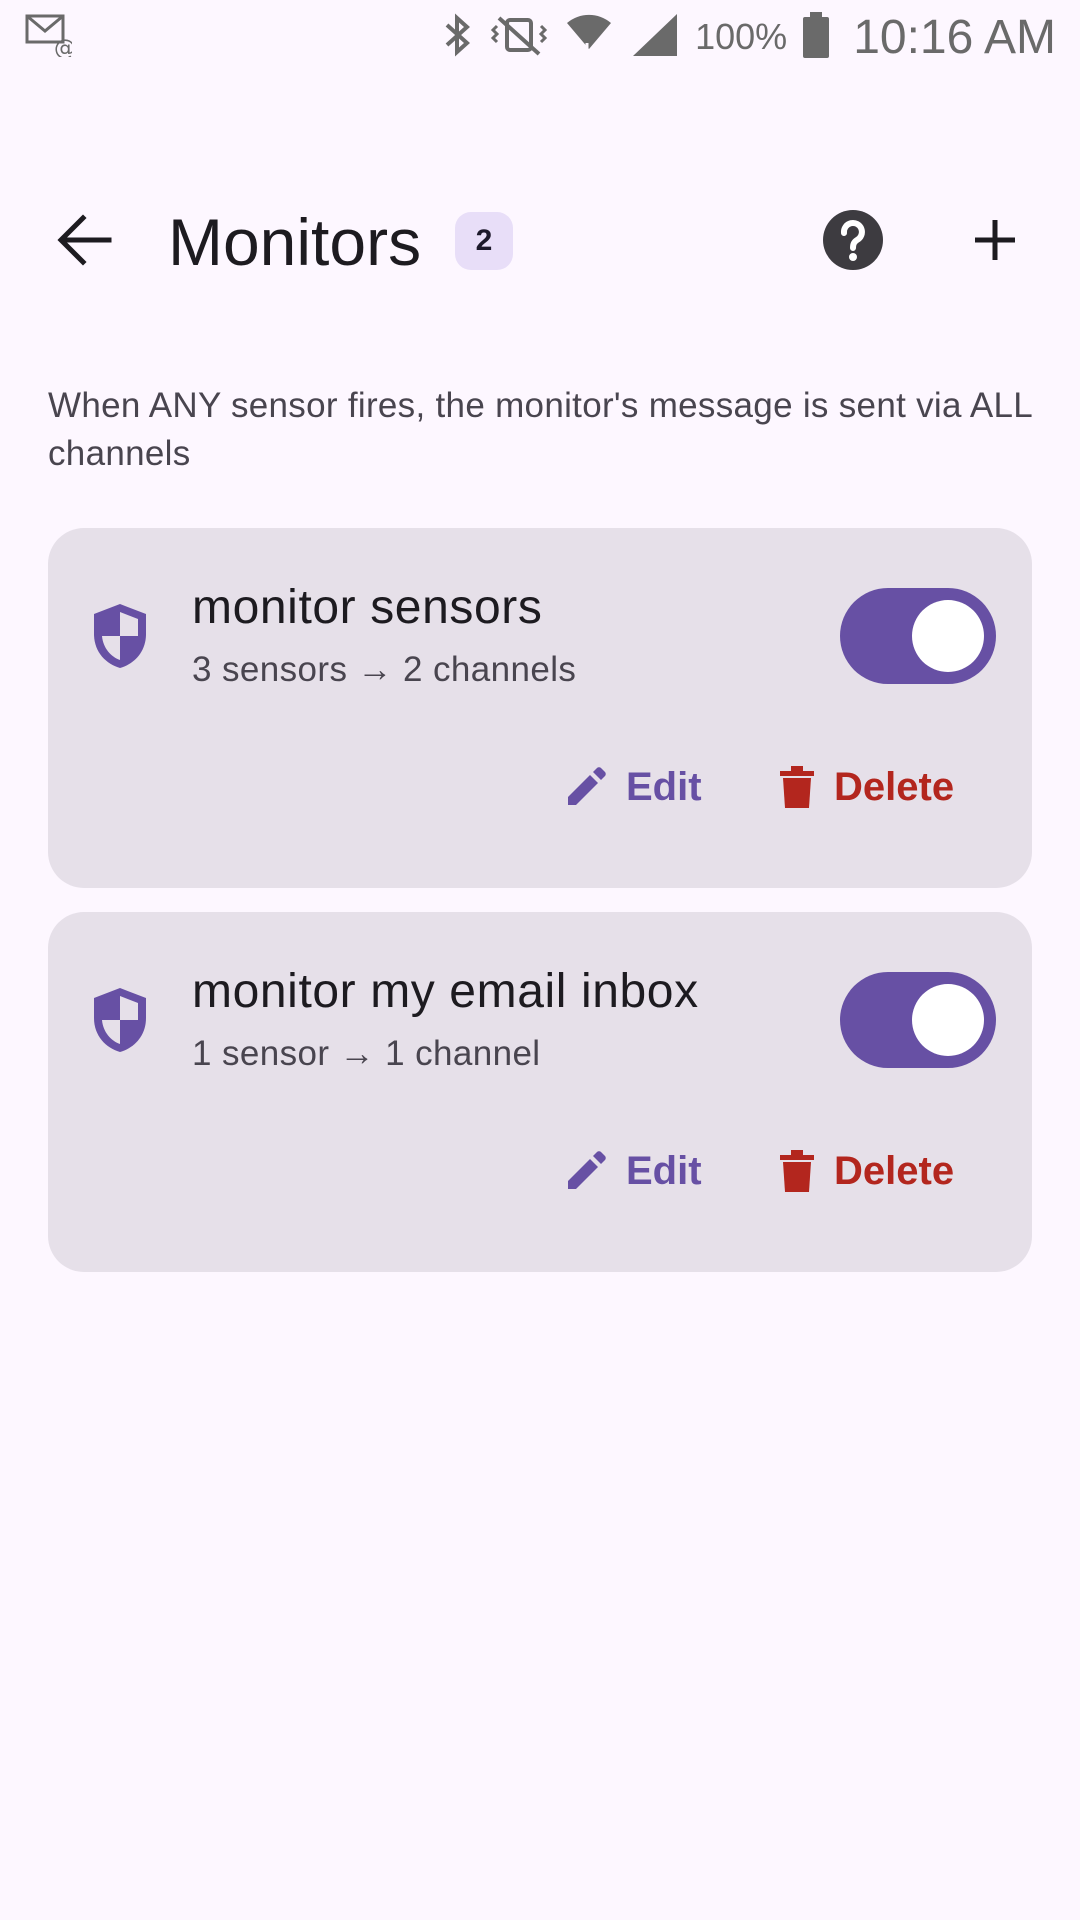 The height and width of the screenshot is (1920, 1080). I want to click on back-button, so click(85, 240).